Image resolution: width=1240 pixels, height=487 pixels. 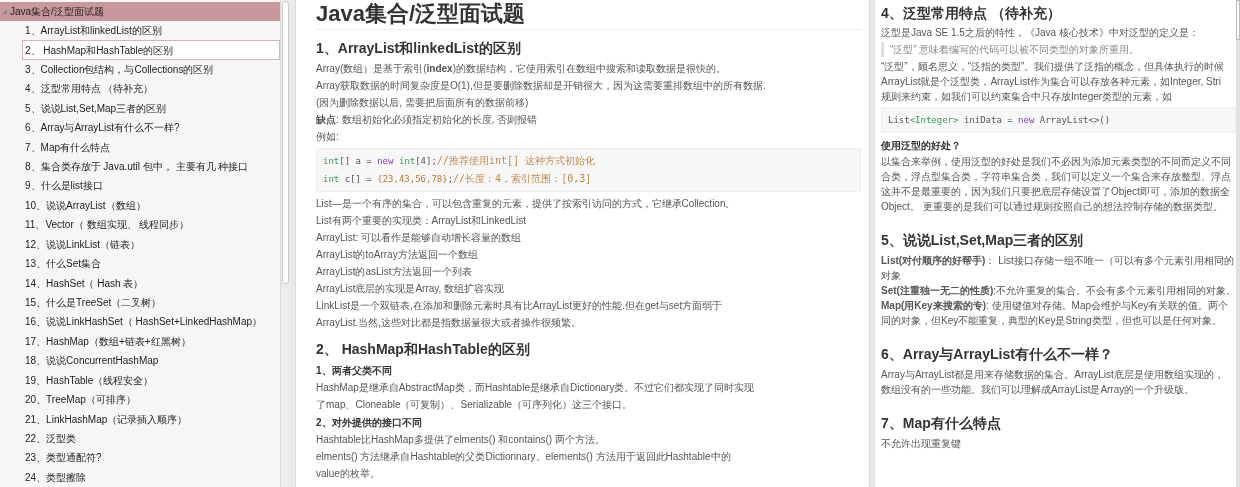 I want to click on outline-item: 2、 HashMap和HashTable的区别, so click(x=151, y=50).